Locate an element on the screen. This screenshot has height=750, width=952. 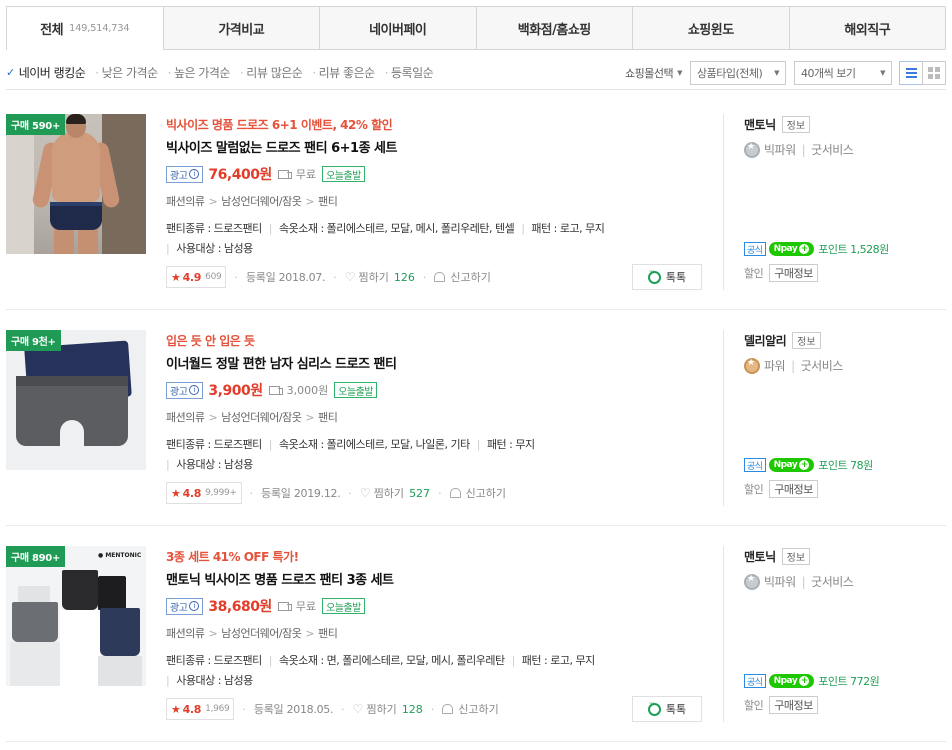
plus-icon: + is located at coordinates (804, 681).